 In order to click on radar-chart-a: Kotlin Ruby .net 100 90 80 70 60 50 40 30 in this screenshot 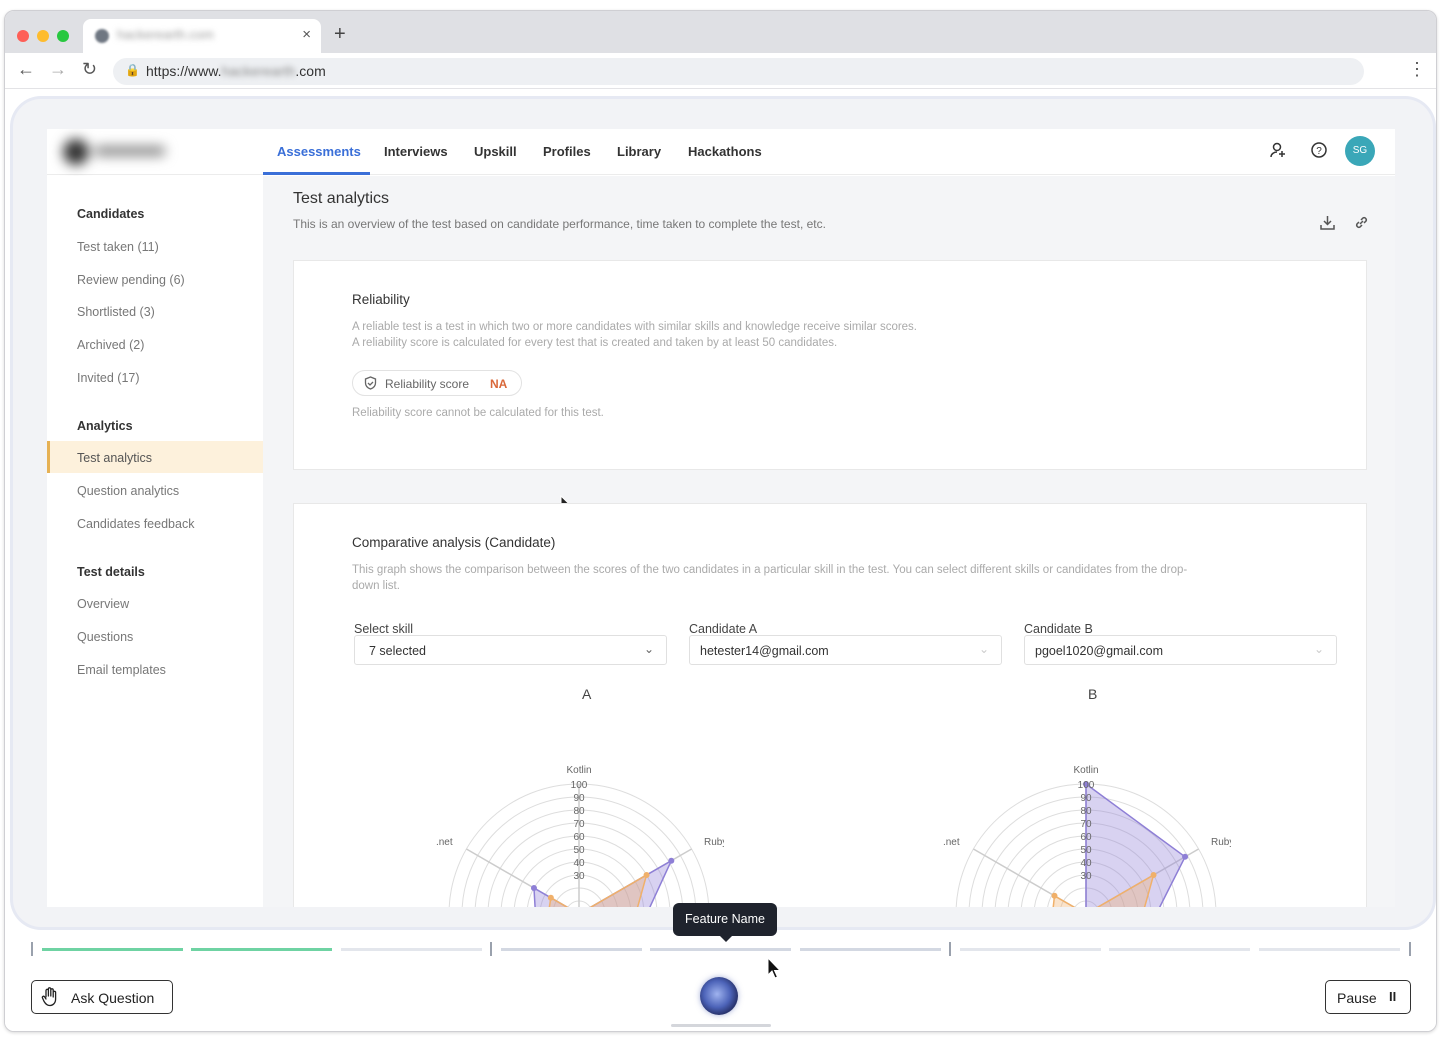, I will do `click(580, 836)`.